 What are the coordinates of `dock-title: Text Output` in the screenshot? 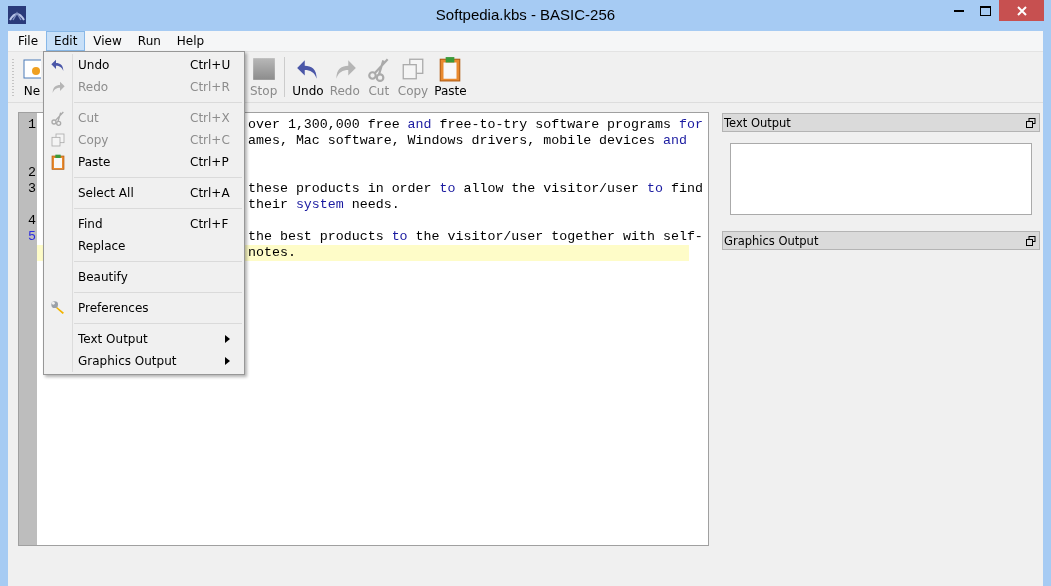 It's located at (757, 122).